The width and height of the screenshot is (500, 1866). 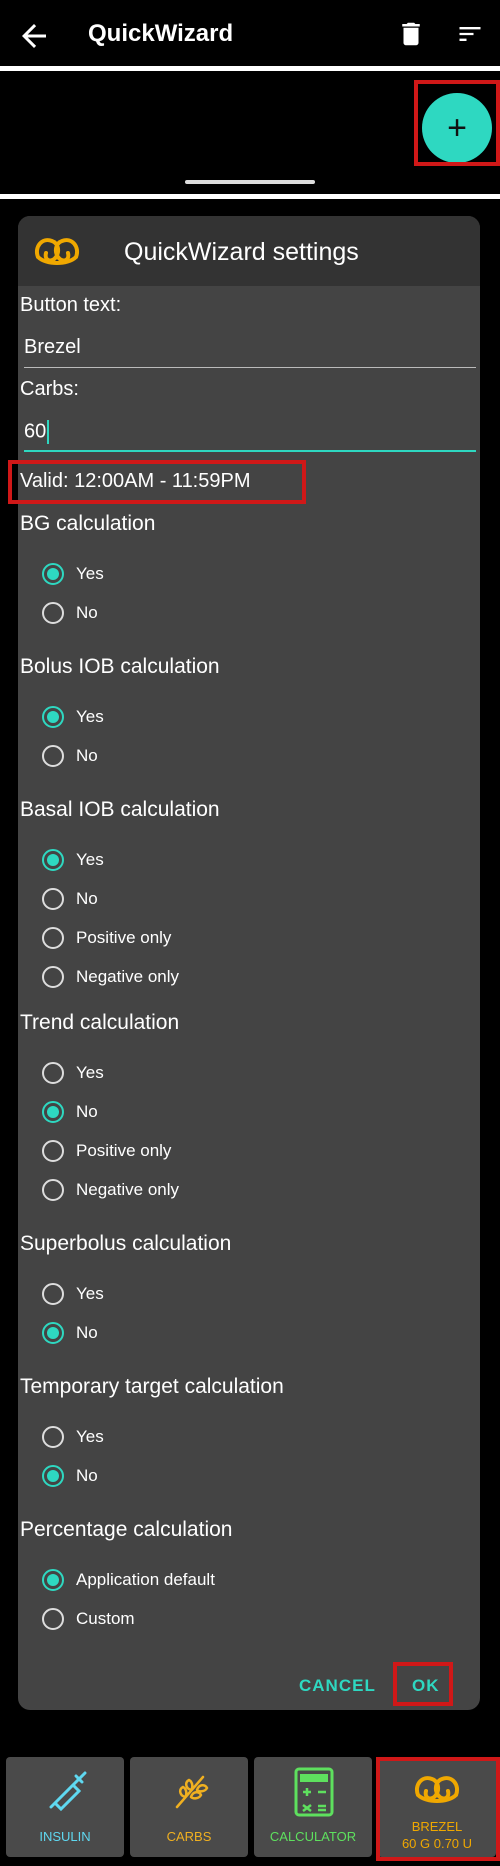 I want to click on section-title-bg: BG calculation, so click(x=88, y=523).